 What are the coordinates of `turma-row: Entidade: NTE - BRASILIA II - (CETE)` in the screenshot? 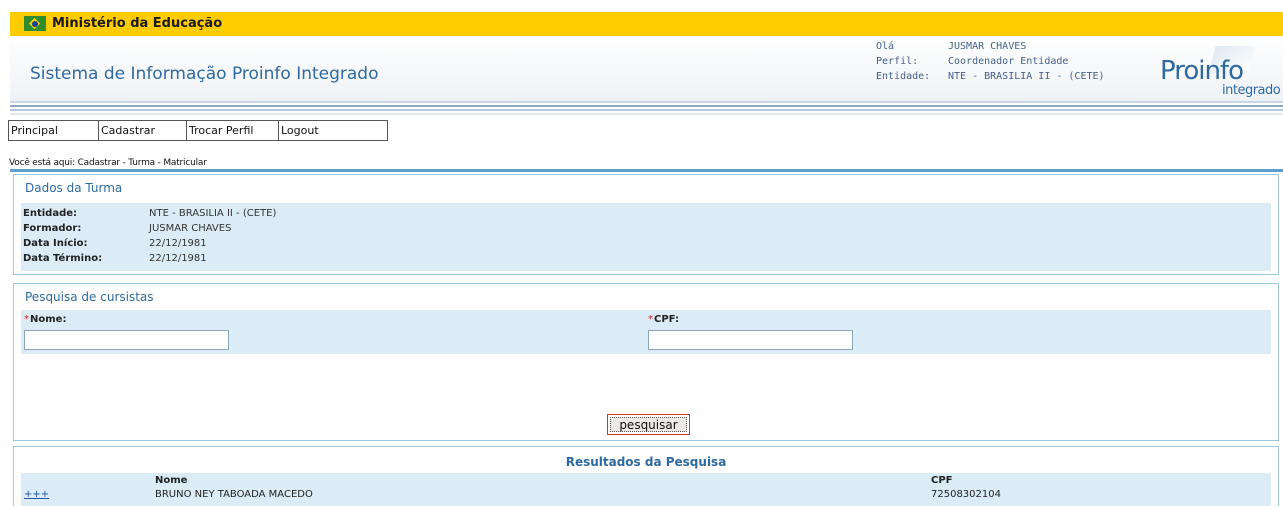 It's located at (646, 213).